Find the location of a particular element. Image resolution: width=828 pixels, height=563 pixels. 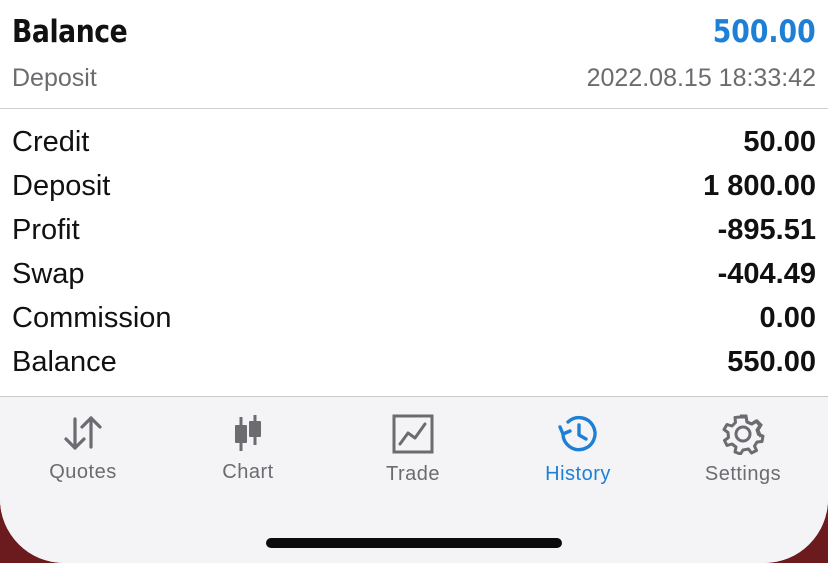

summary-label: Commission is located at coordinates (92, 318).